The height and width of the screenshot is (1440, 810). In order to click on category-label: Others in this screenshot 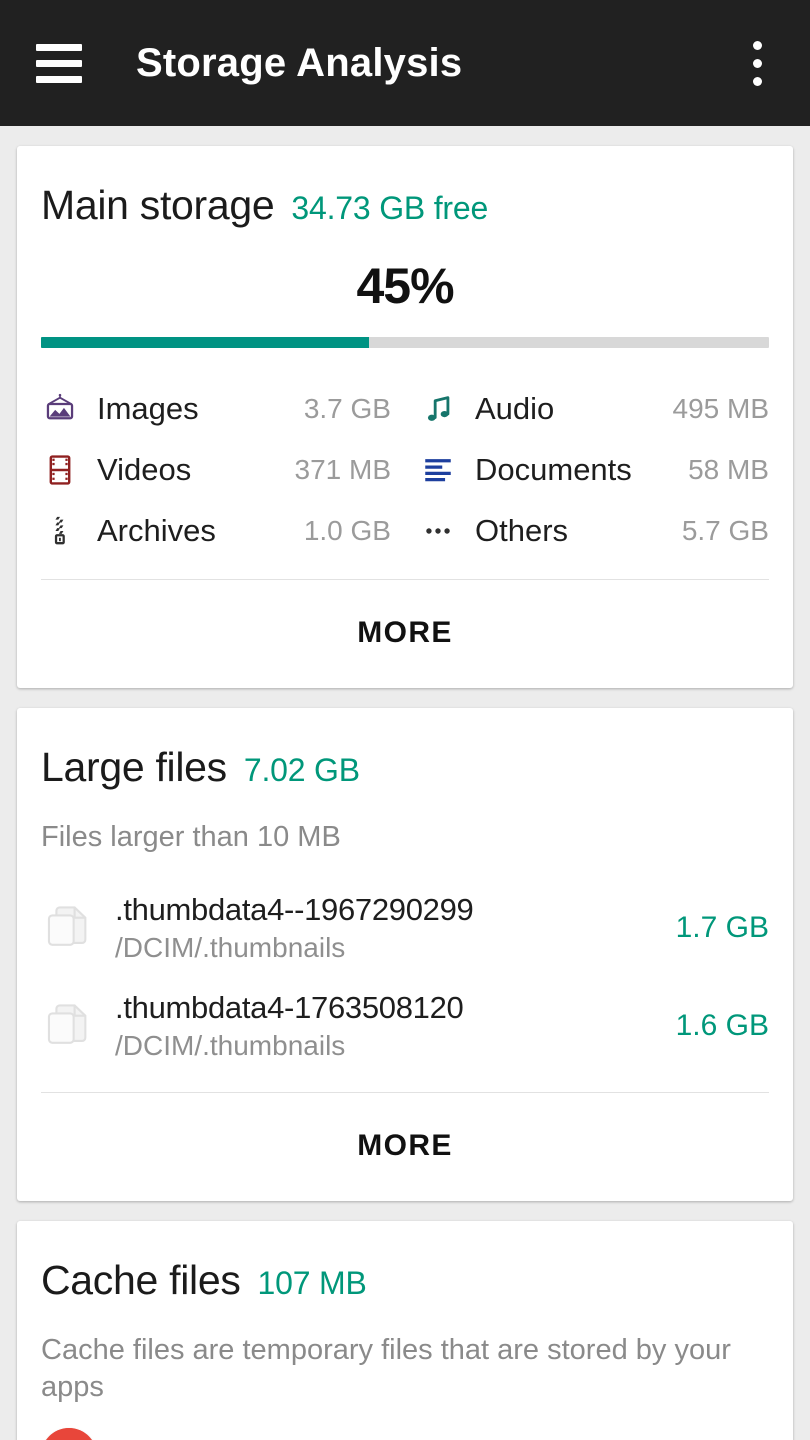, I will do `click(522, 530)`.